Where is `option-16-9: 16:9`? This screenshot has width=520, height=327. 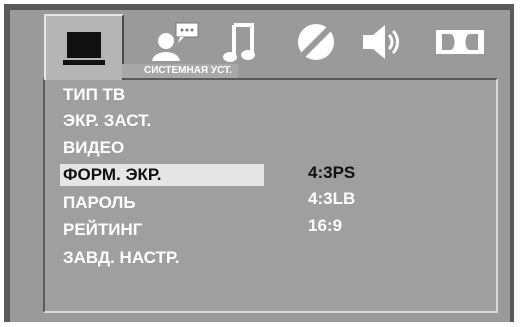 option-16-9: 16:9 is located at coordinates (325, 226).